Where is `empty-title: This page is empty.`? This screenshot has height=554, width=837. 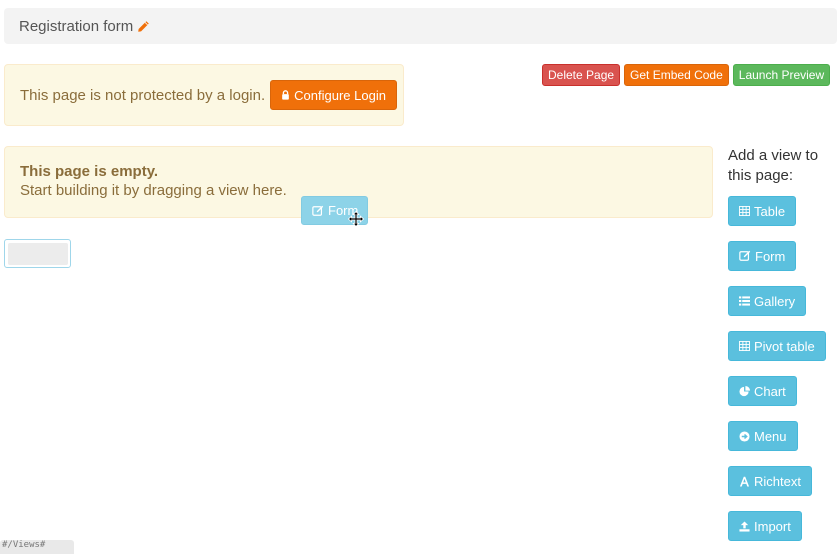 empty-title: This page is empty. is located at coordinates (89, 171).